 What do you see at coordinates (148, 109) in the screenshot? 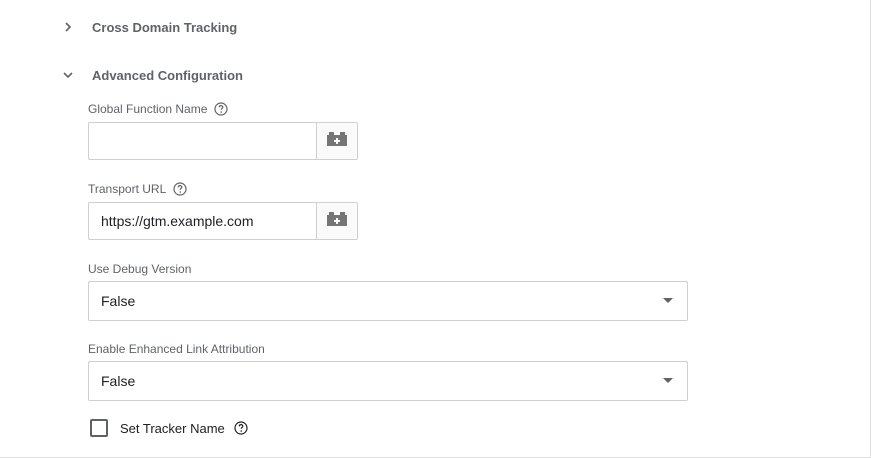
I see `field-label-text: Global Function Name` at bounding box center [148, 109].